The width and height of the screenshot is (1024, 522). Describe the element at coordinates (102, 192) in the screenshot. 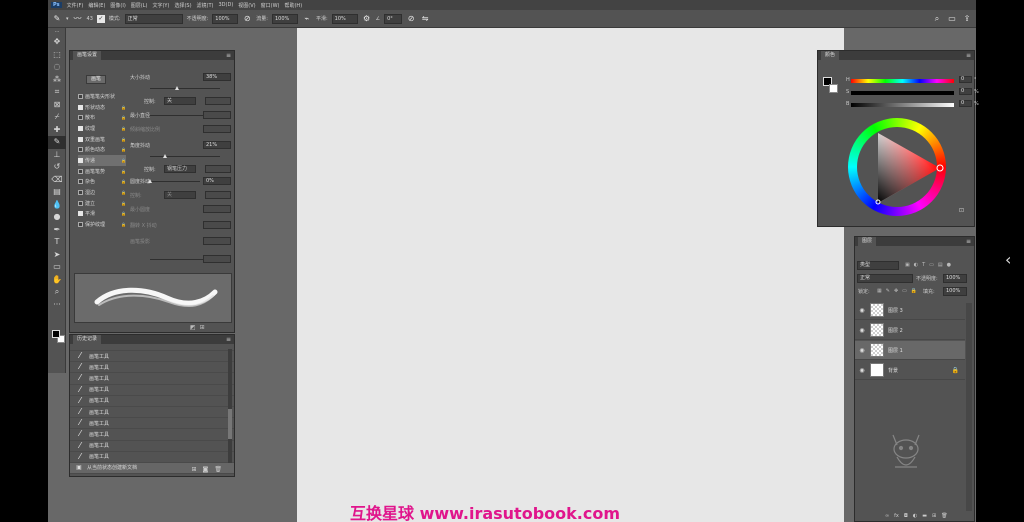

I see `list-item: 湿边 🔒` at that location.